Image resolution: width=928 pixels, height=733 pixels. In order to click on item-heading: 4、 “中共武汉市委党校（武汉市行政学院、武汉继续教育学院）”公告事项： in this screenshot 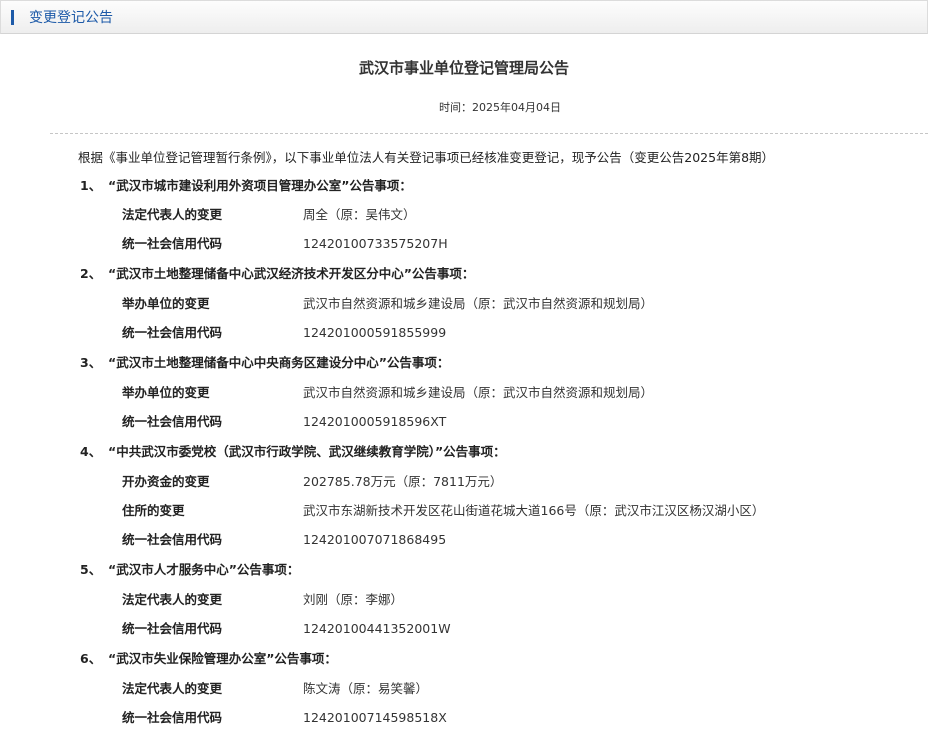, I will do `click(293, 452)`.